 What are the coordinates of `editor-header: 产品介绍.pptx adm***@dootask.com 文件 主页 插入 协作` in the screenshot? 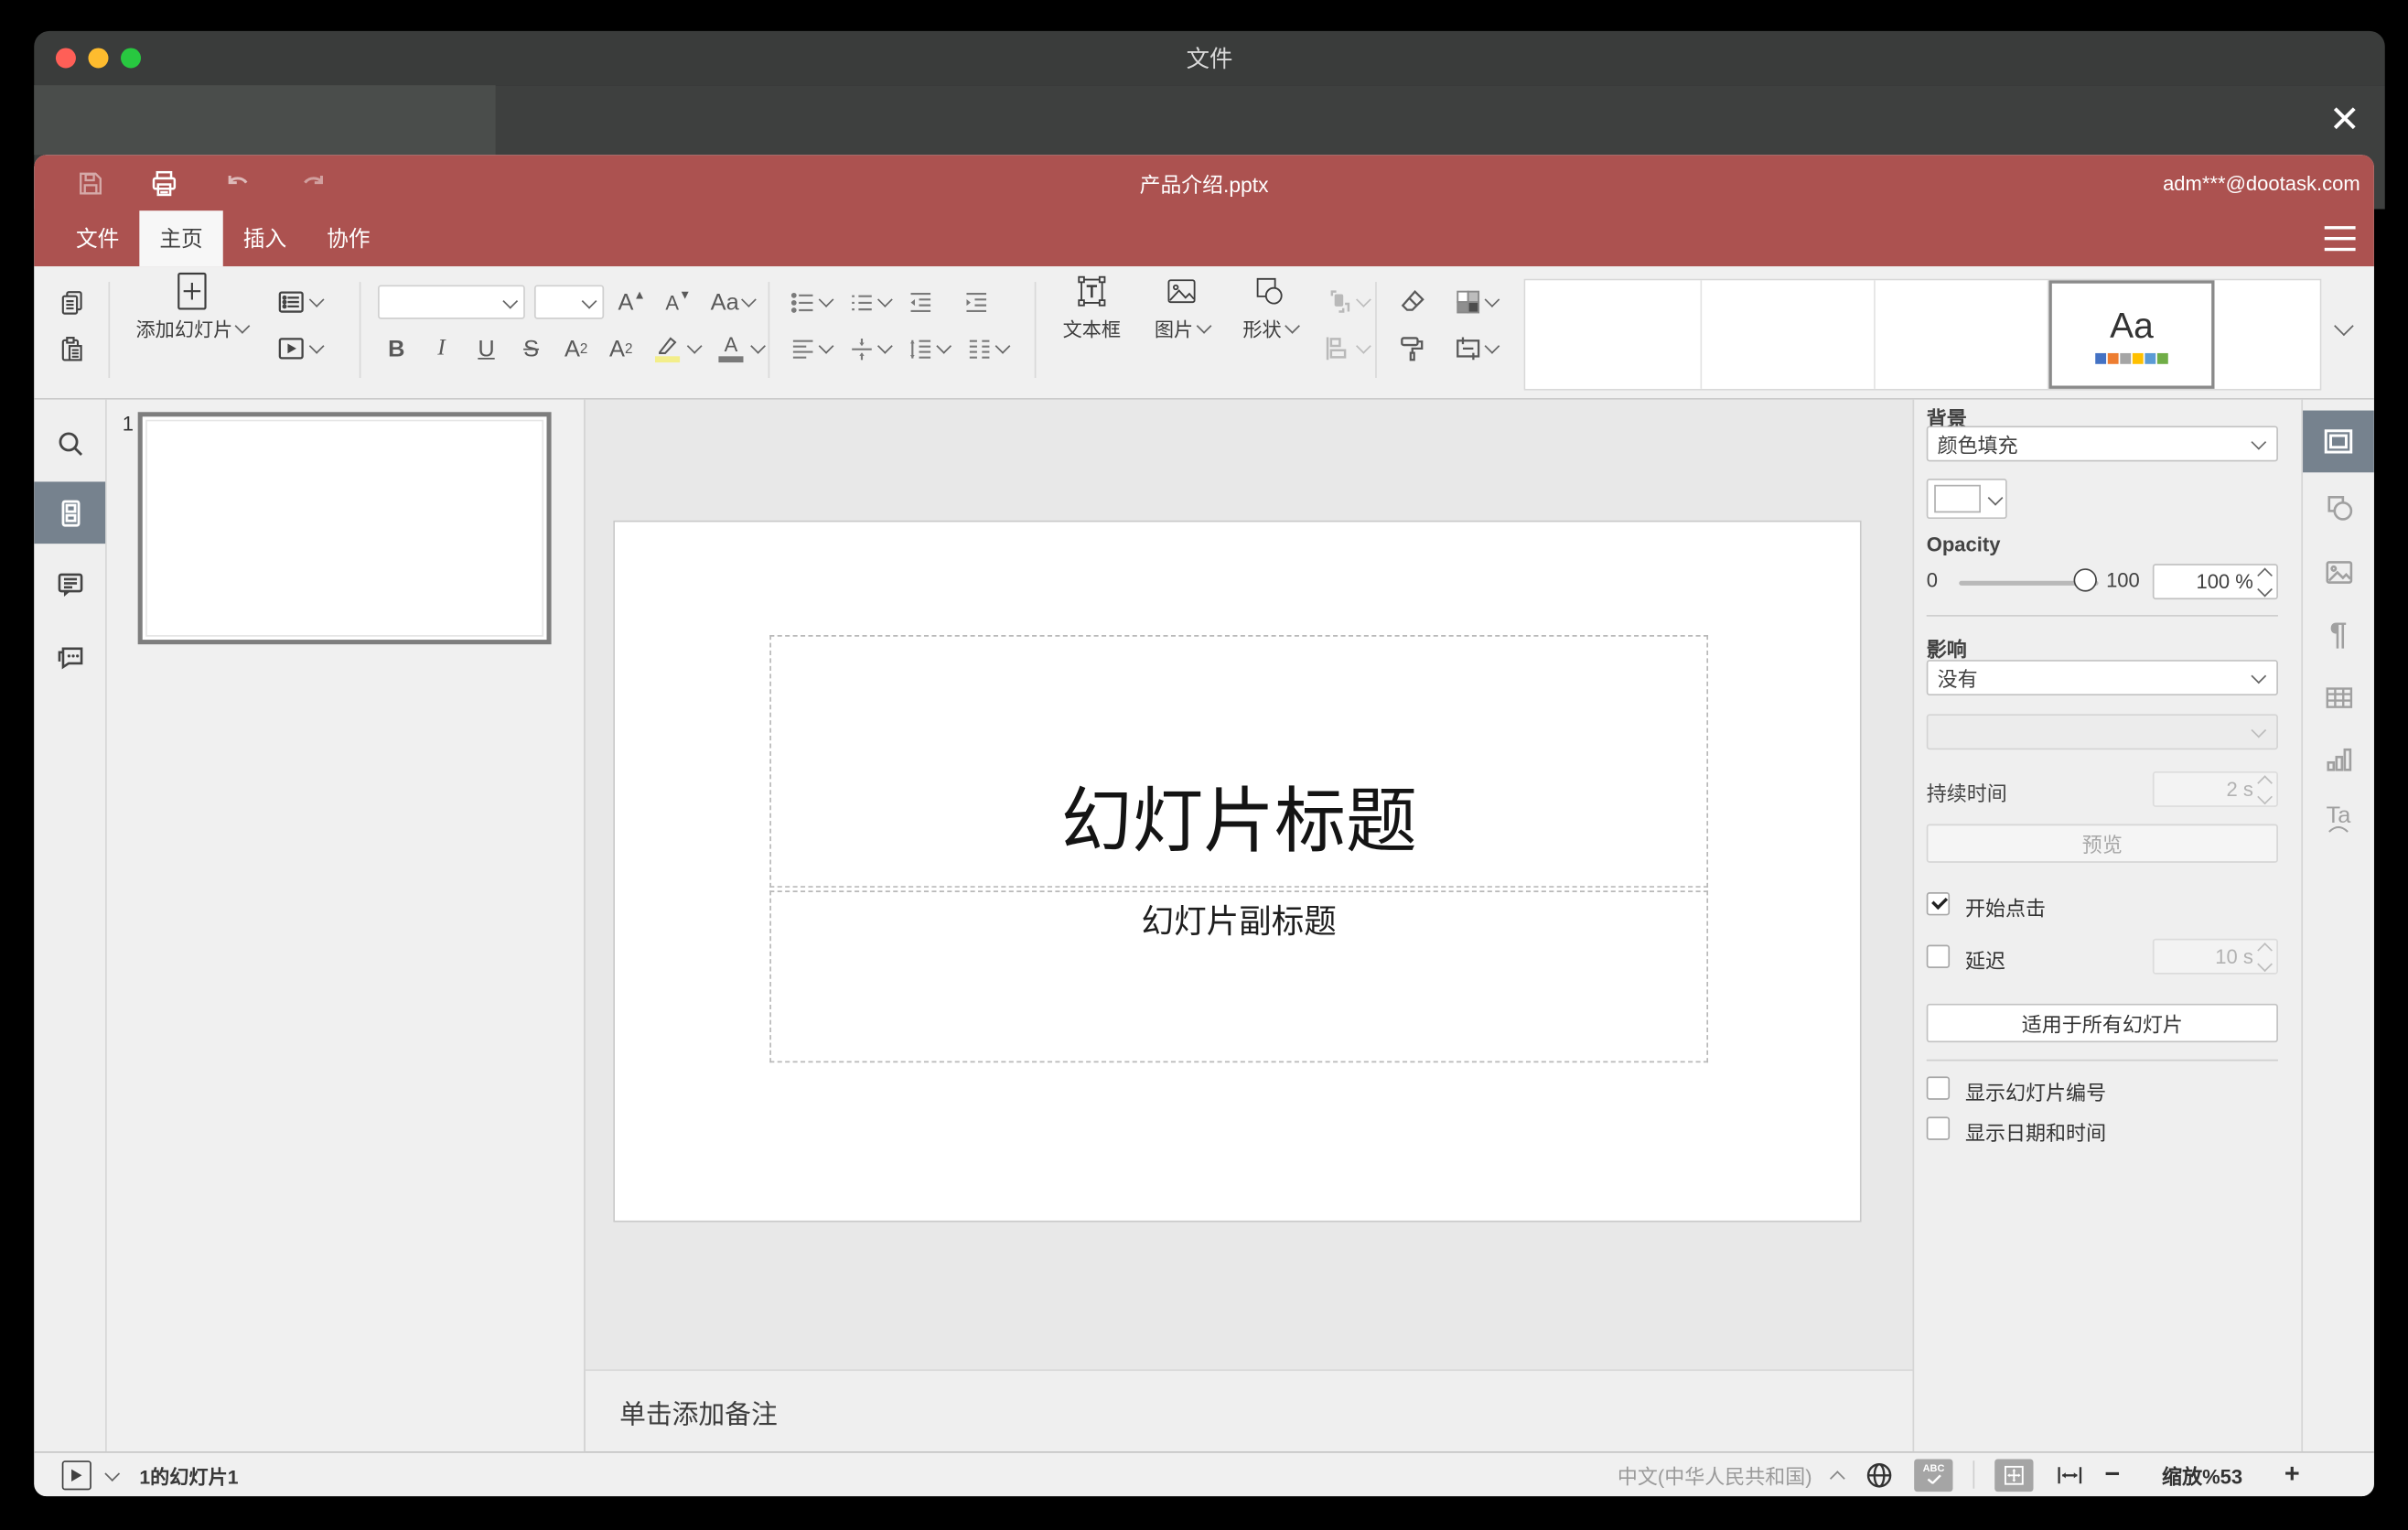 It's located at (1204, 211).